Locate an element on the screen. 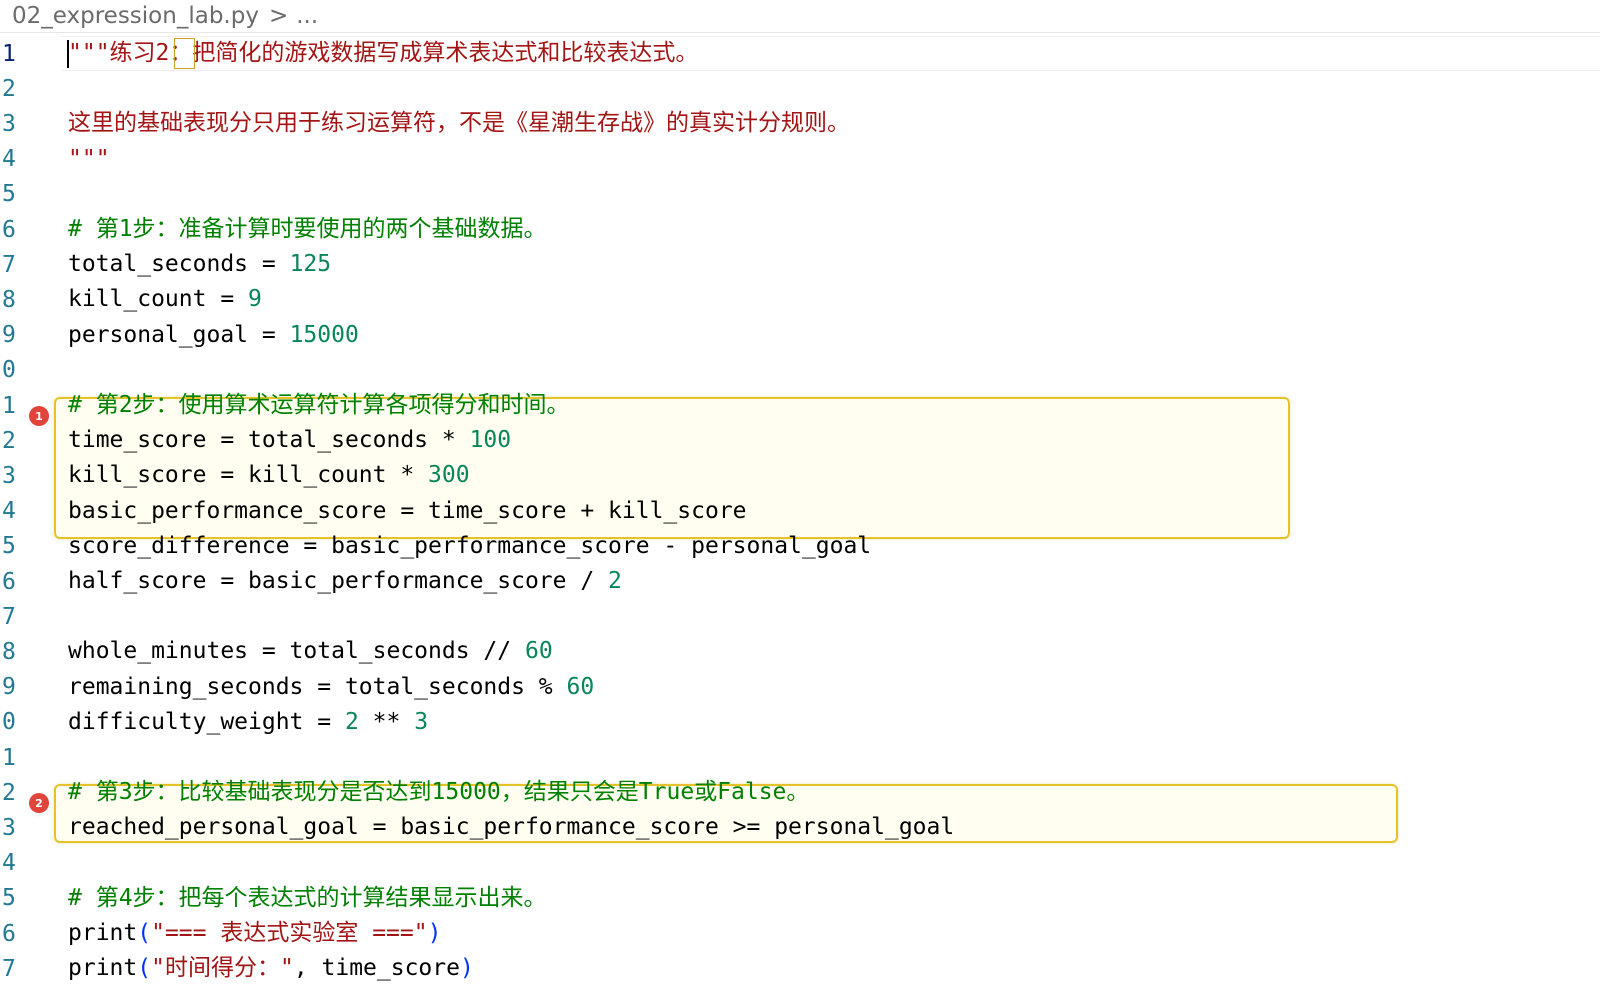 The width and height of the screenshot is (1600, 1000). code-token: 这里的基础表现分只用于练习运算符，不是《星潮生存战》的真实计分规则。 is located at coordinates (459, 123).